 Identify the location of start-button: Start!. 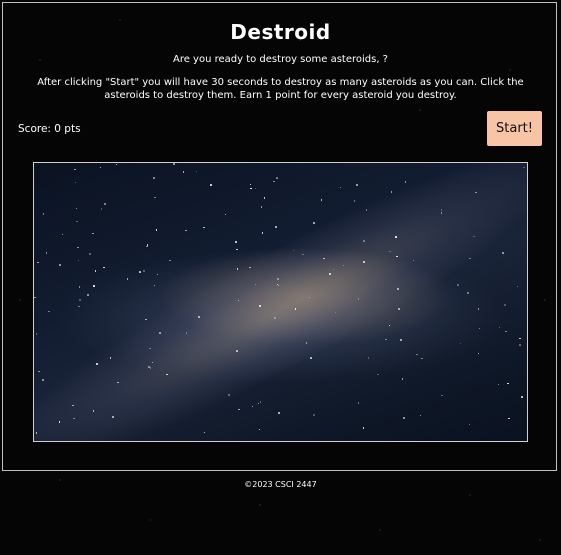
(514, 128).